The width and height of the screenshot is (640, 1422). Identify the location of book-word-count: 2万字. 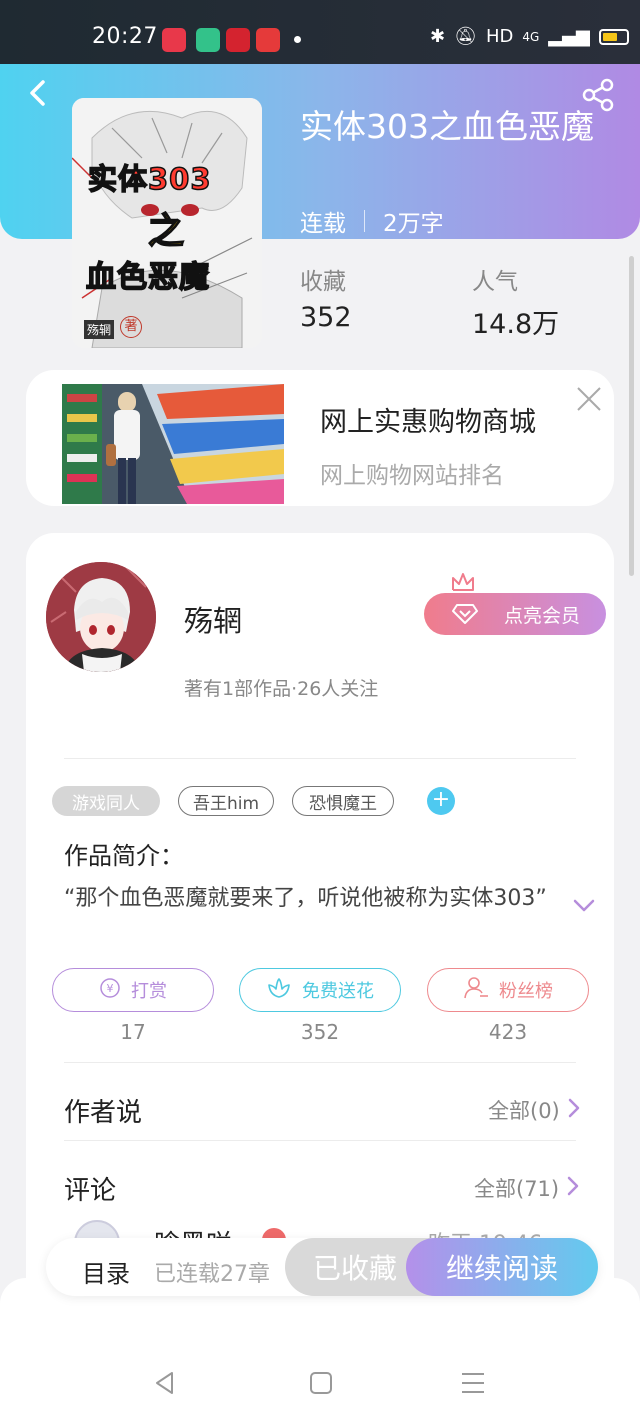
(413, 224).